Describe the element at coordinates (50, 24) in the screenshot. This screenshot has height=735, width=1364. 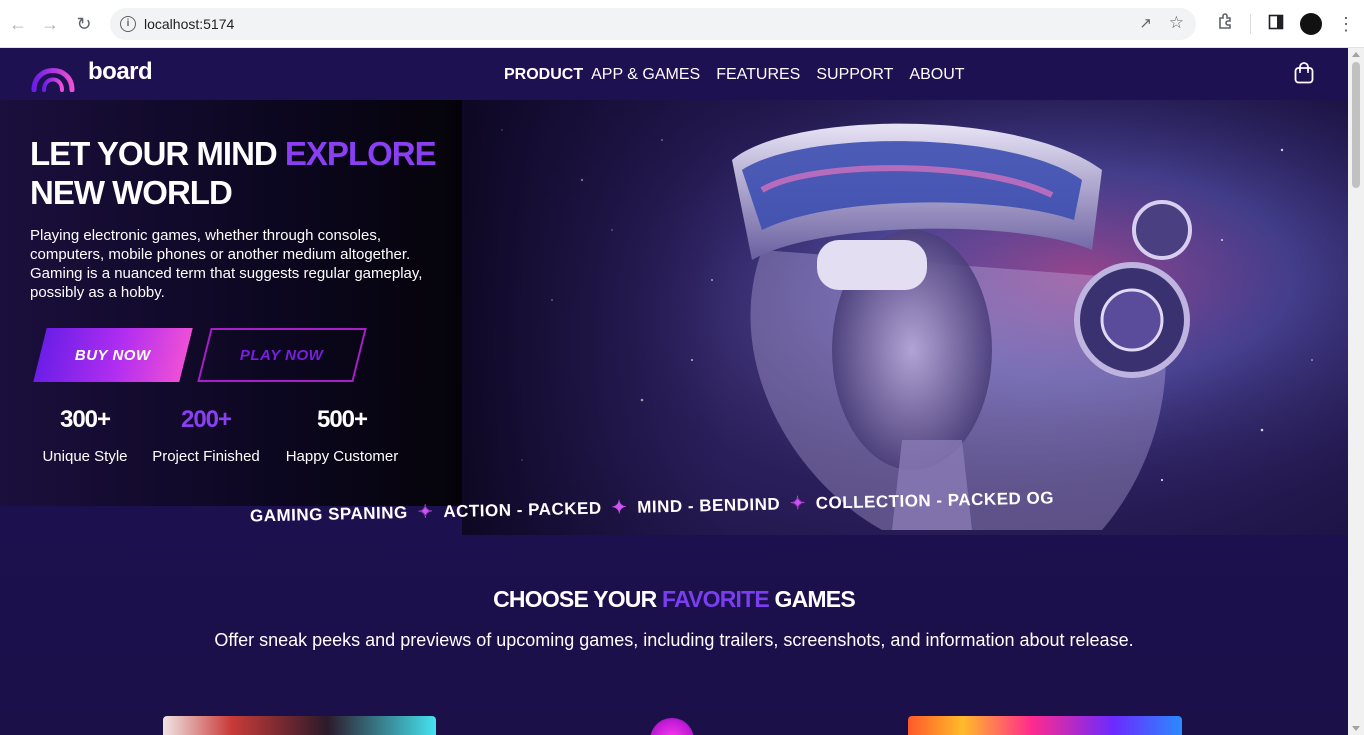
I see `forward-arrow-icon: →` at that location.